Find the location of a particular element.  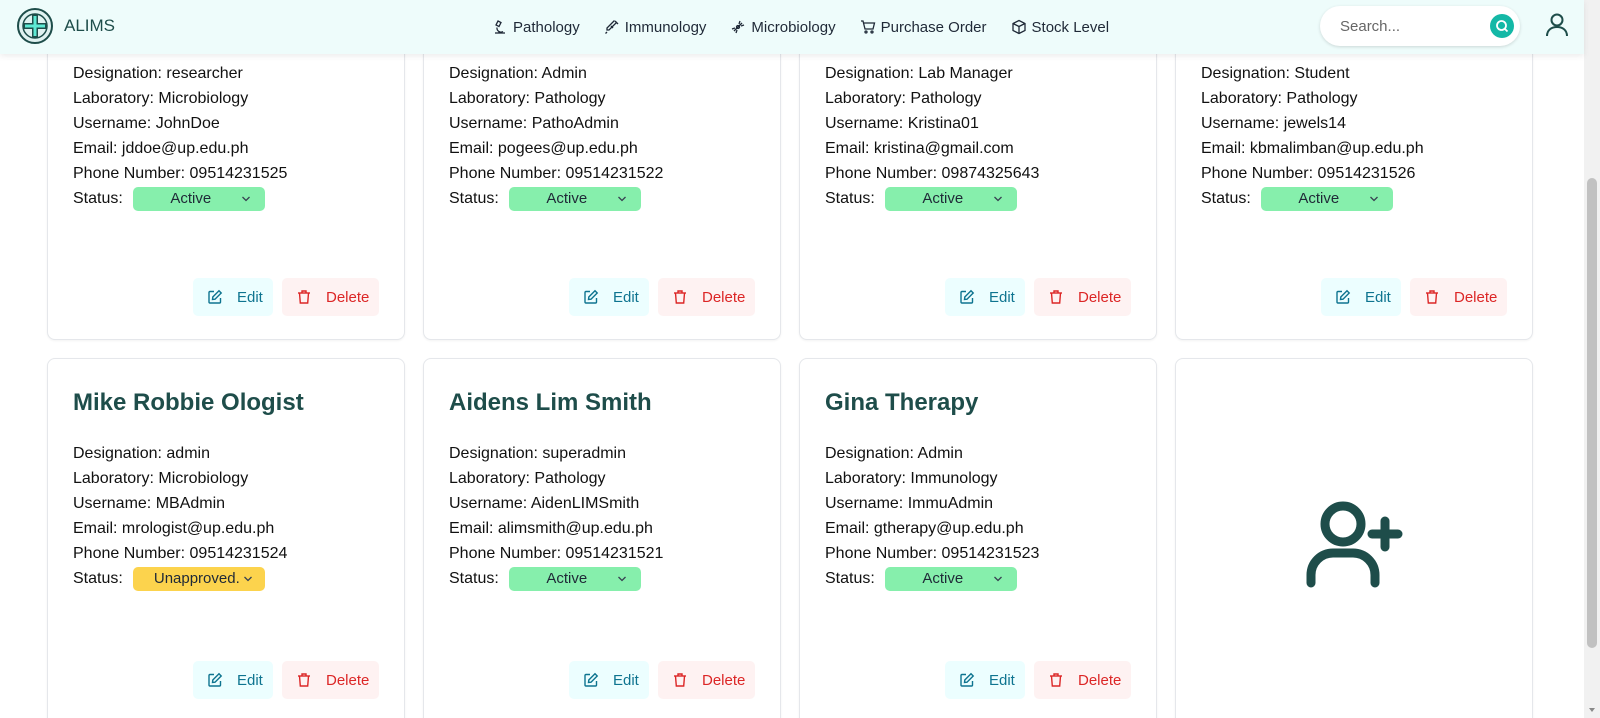

email-line: Email: mrologist@up.edu.ph is located at coordinates (174, 528).